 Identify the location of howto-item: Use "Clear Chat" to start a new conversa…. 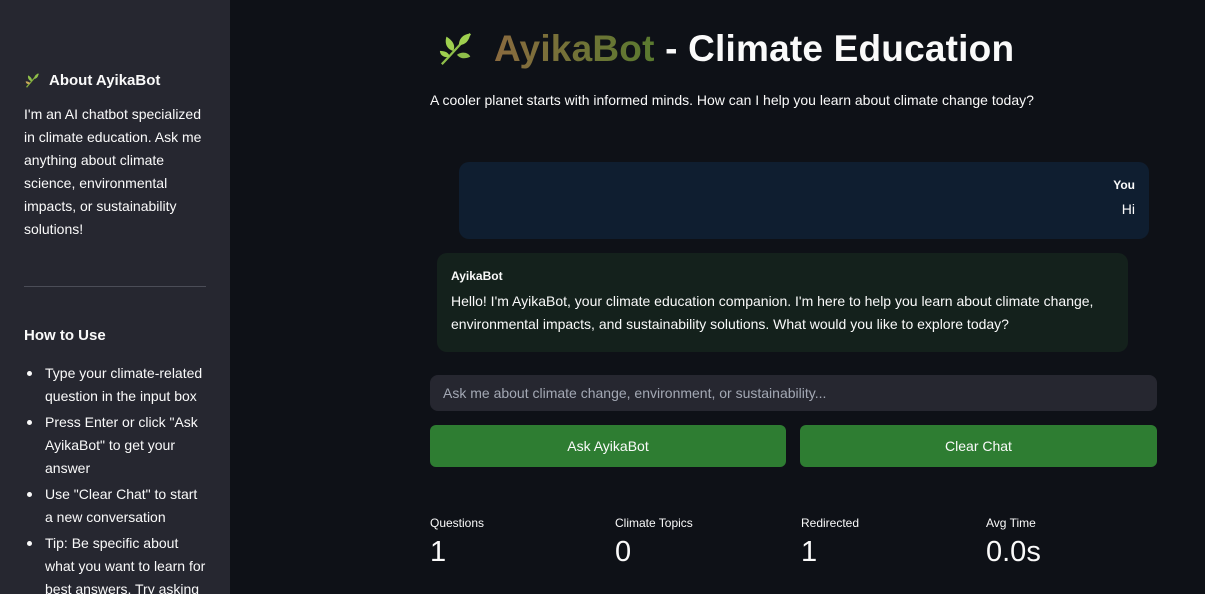
(115, 506).